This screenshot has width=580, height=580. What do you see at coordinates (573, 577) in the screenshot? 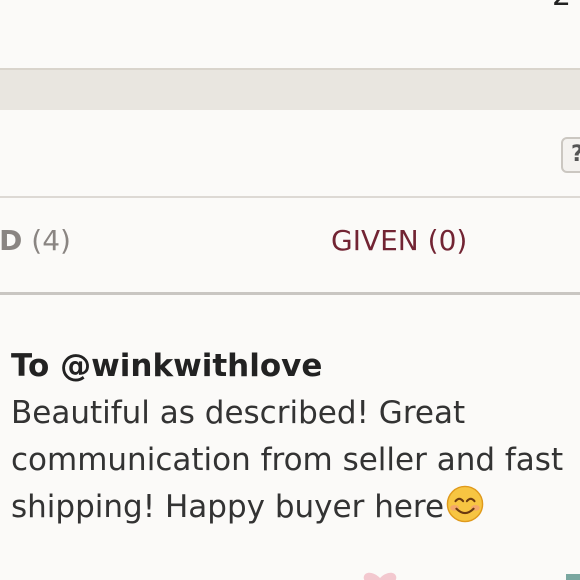
I see `bottom-image-edge` at bounding box center [573, 577].